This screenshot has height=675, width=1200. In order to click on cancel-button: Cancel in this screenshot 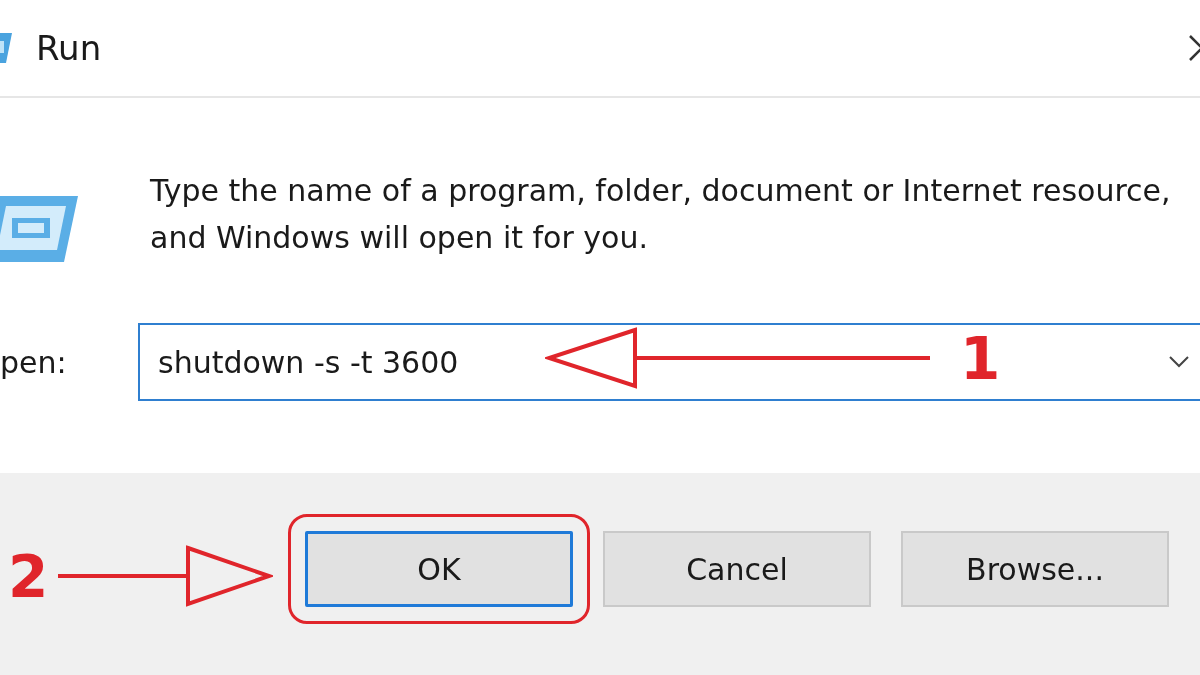, I will do `click(737, 569)`.